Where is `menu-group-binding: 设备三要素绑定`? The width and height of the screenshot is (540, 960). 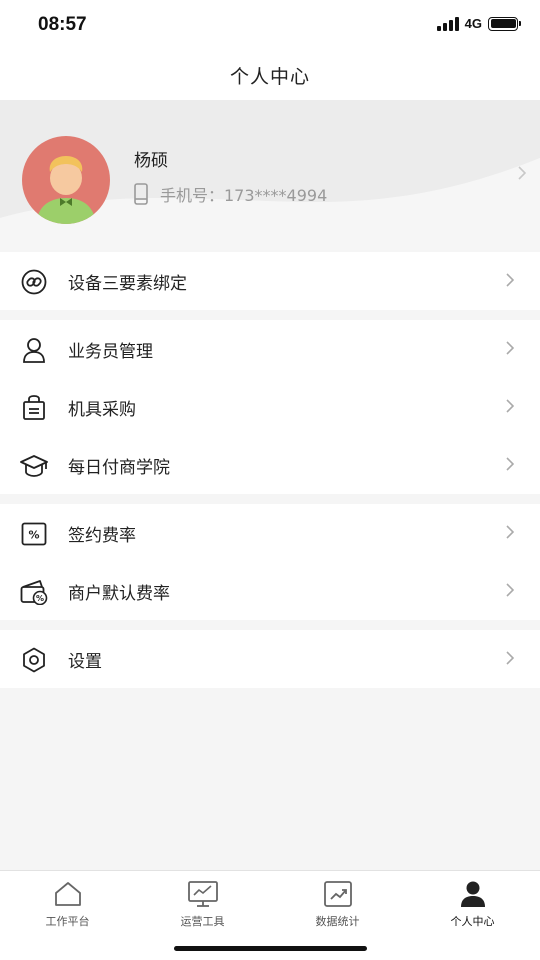 menu-group-binding: 设备三要素绑定 is located at coordinates (270, 281).